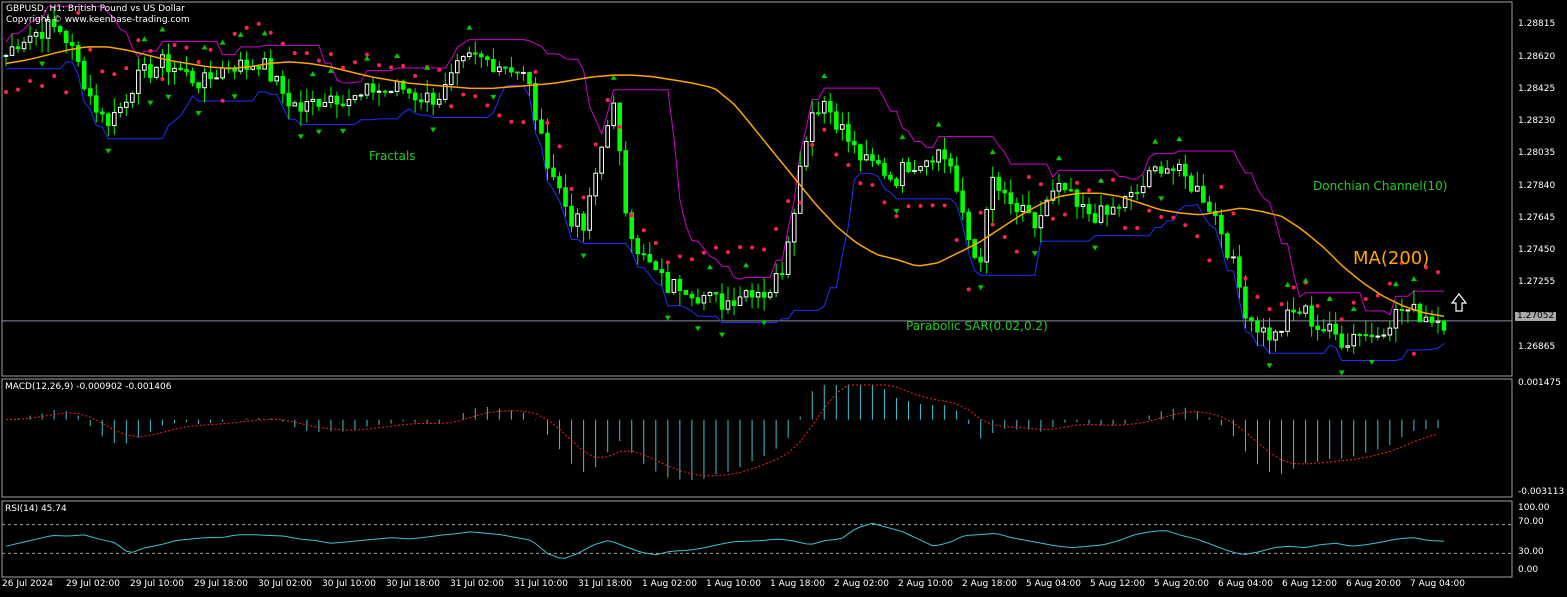  Describe the element at coordinates (36, 509) in the screenshot. I see `rsi-label: RSI(14) 45.74` at that location.